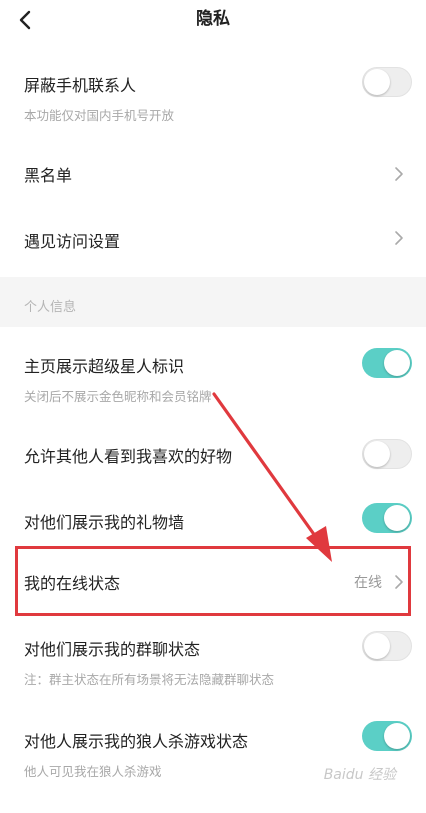 This screenshot has height=813, width=426. I want to click on highlight-box, so click(213, 581).